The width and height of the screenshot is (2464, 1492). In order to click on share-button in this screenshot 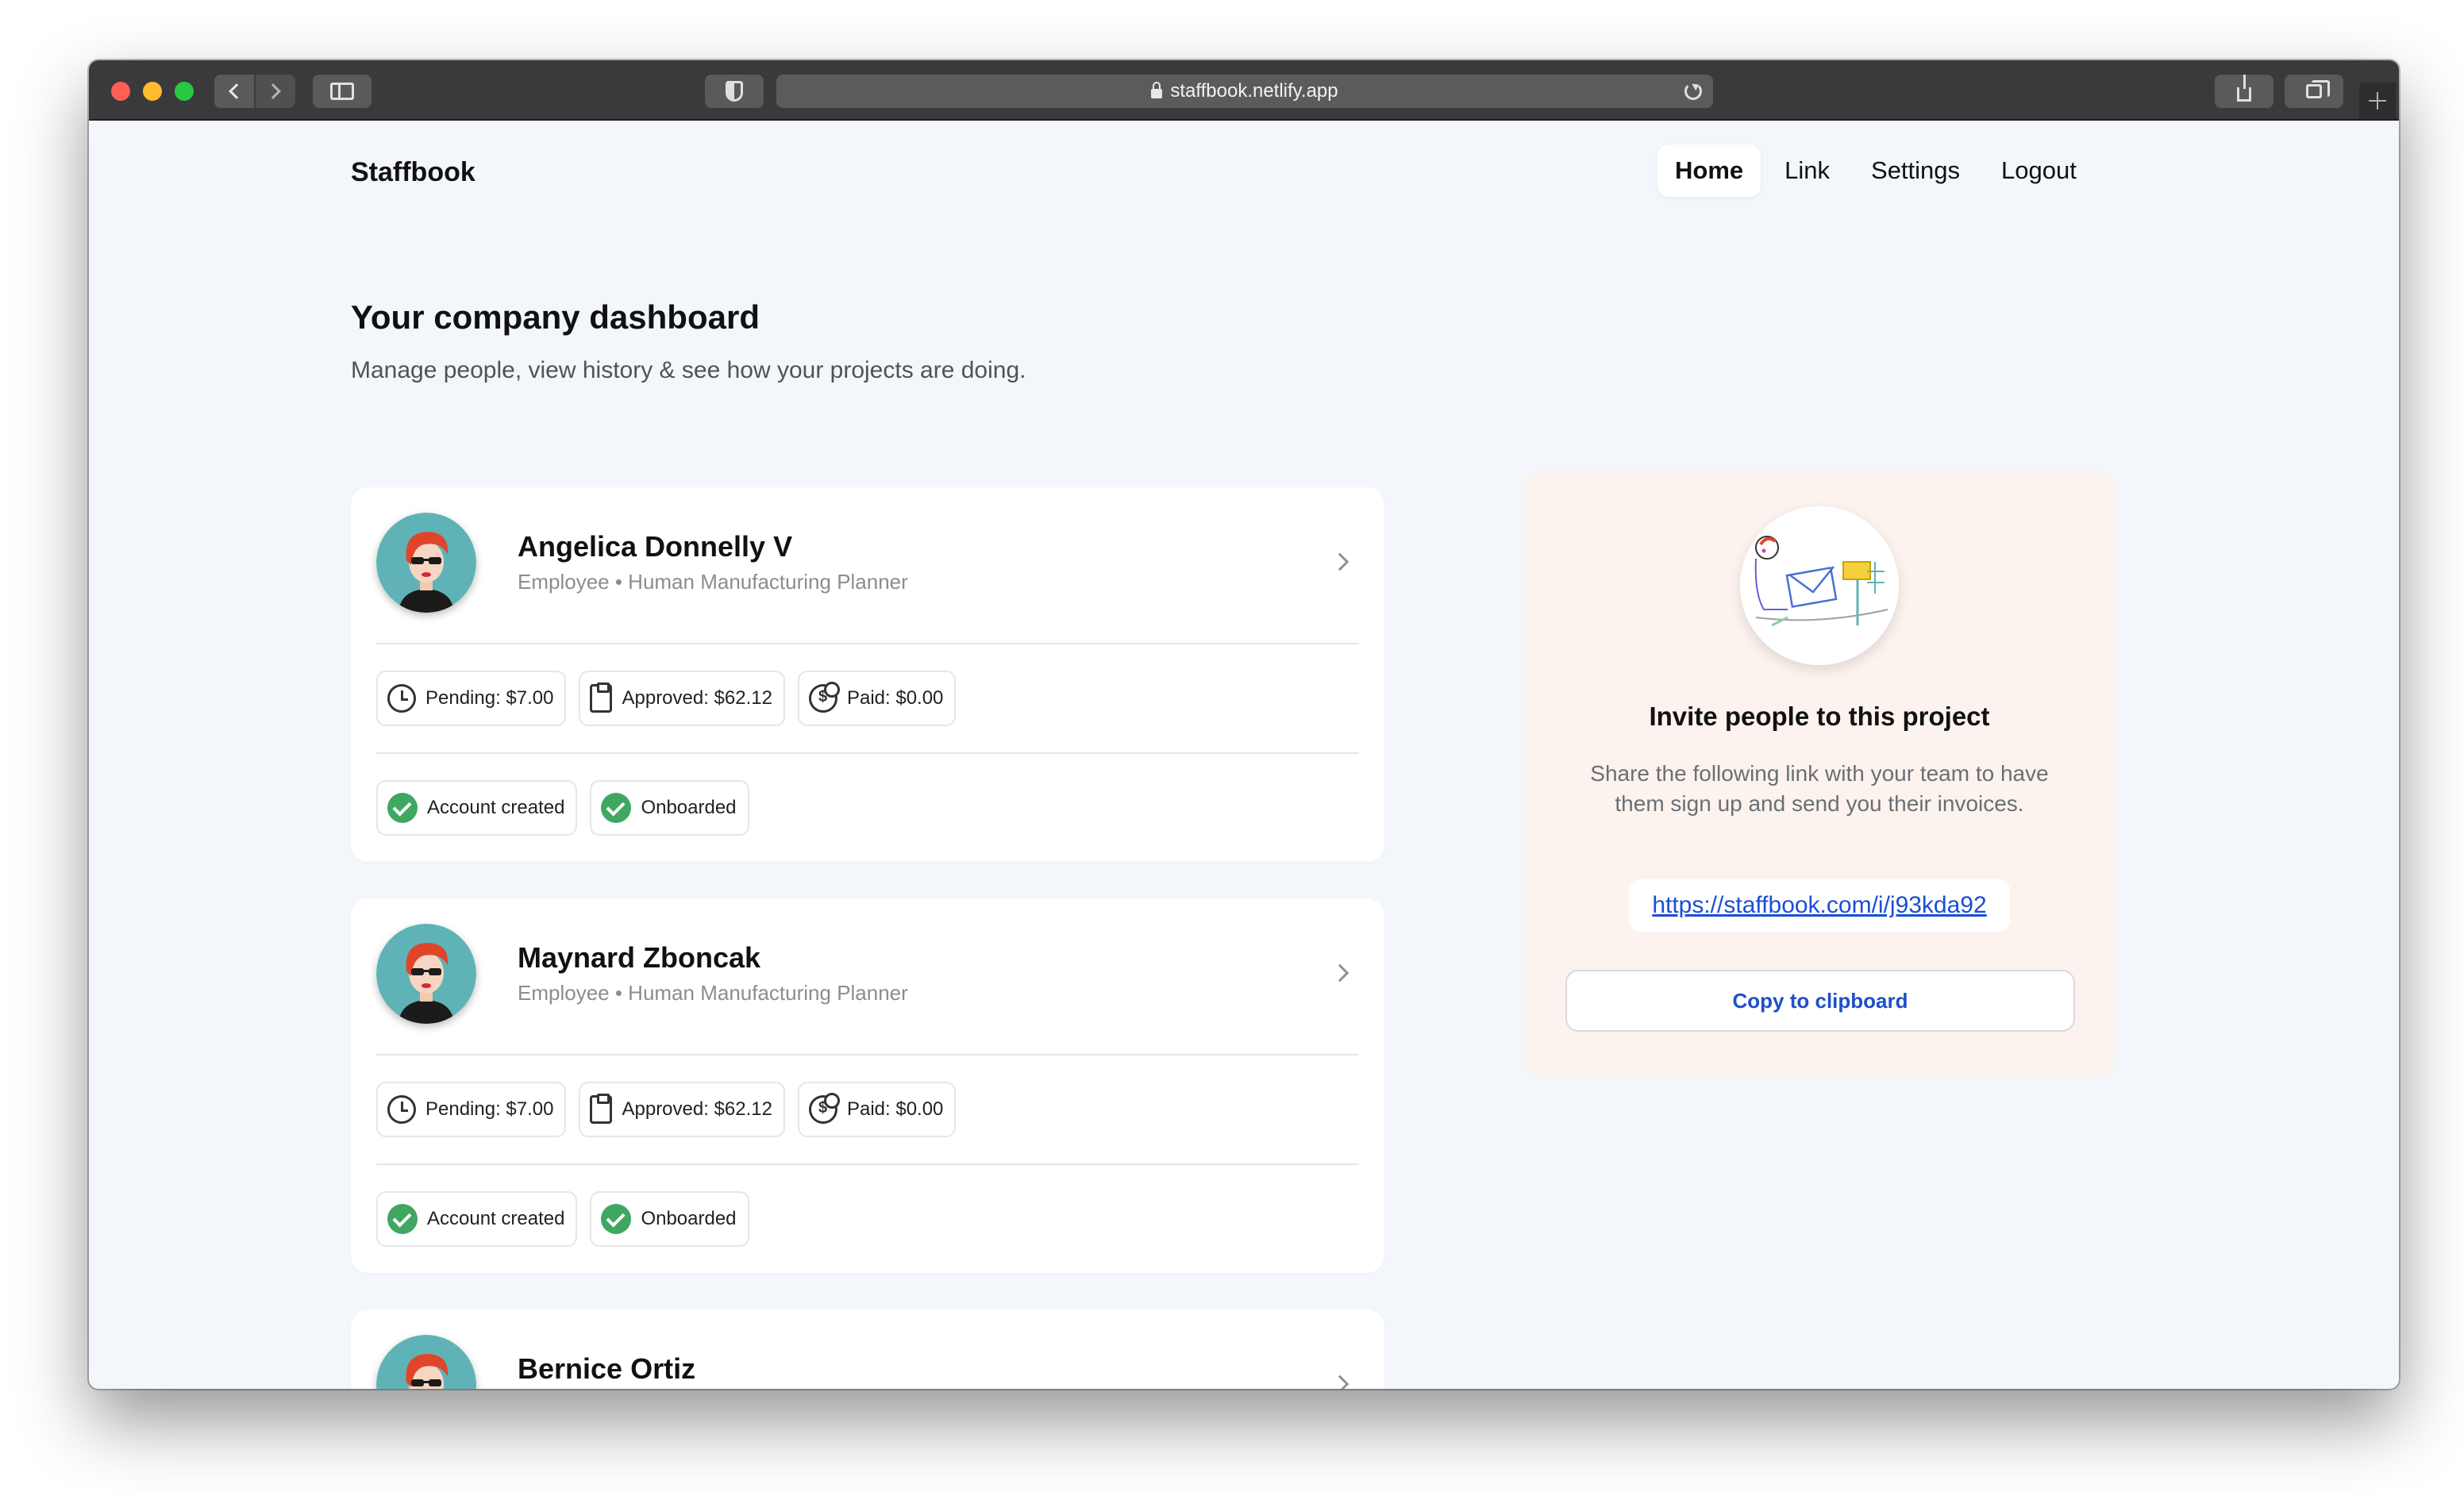, I will do `click(2244, 91)`.